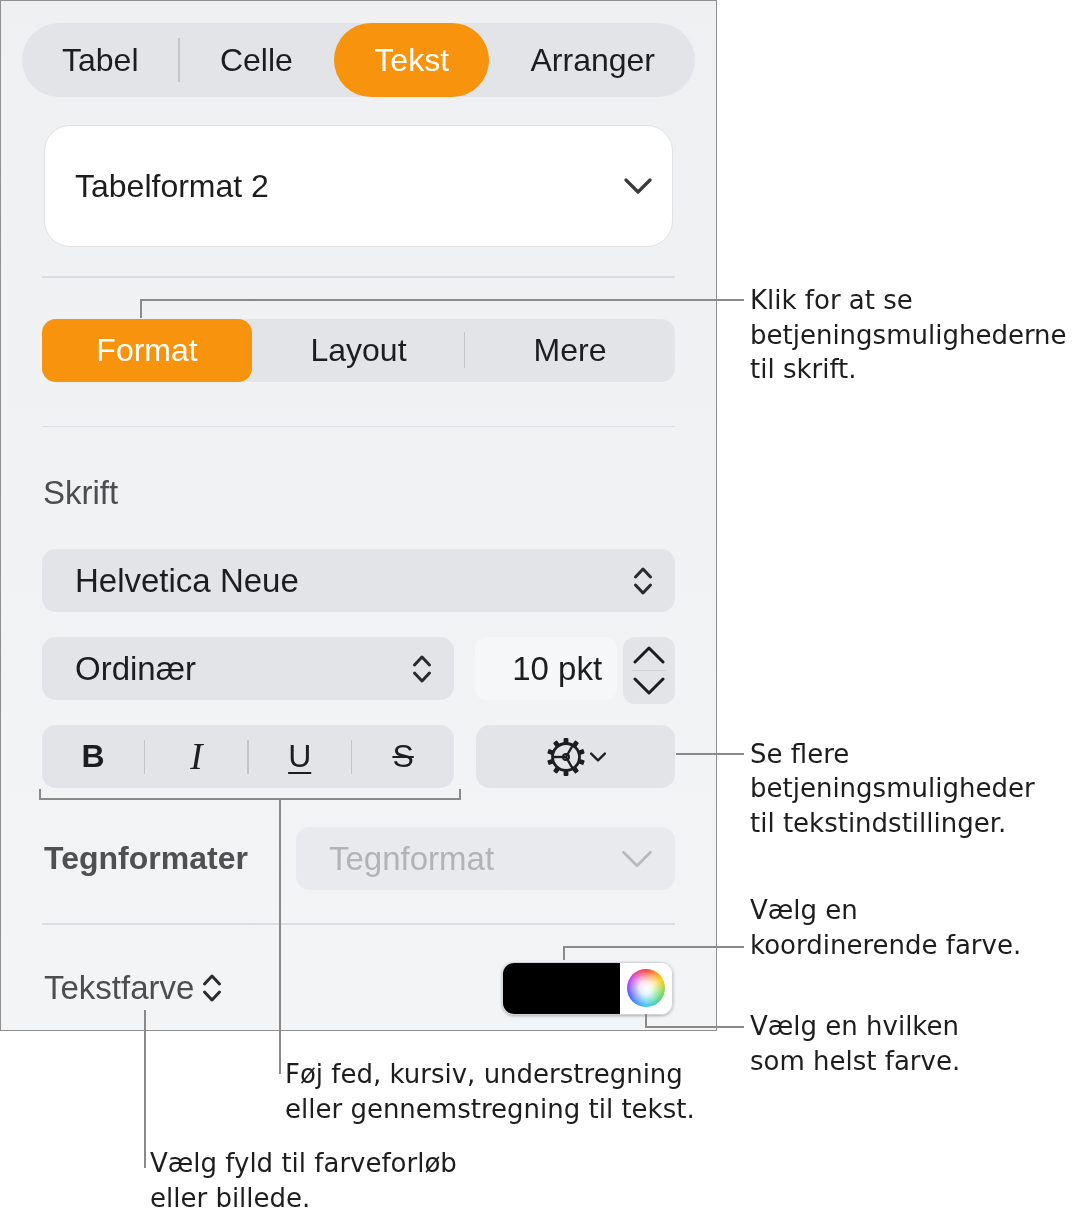  What do you see at coordinates (886, 928) in the screenshot?
I see `callout-text: Vælg en koordinerende farve.` at bounding box center [886, 928].